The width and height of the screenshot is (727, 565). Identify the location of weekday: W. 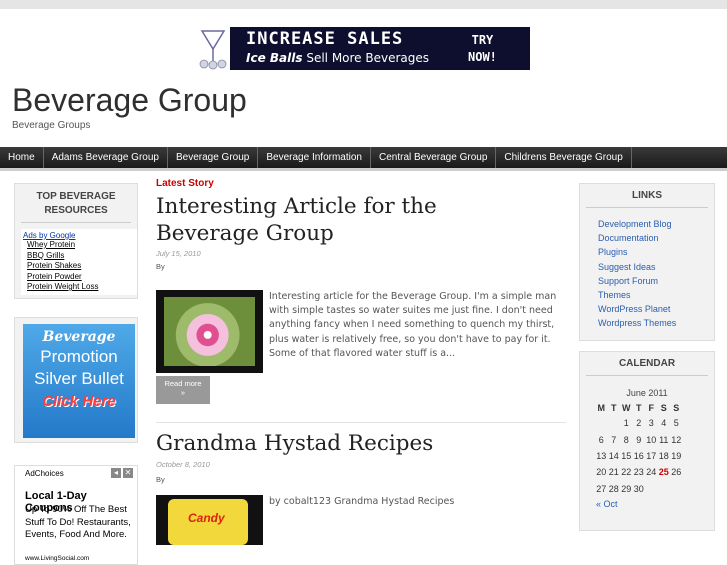
(626, 408).